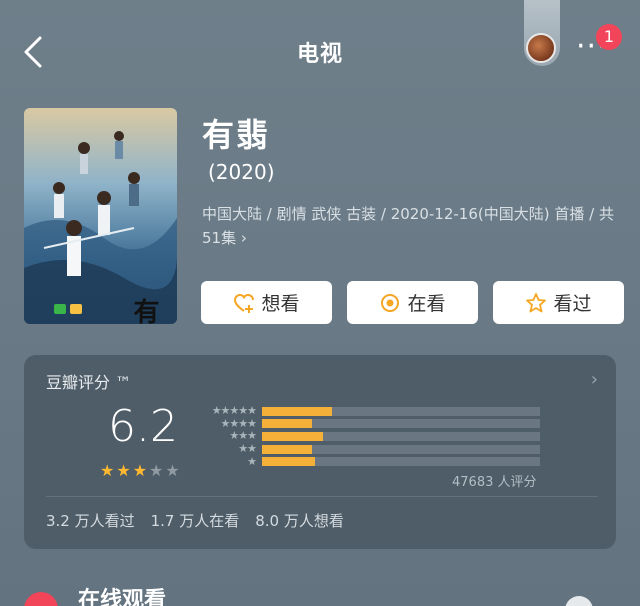 The image size is (640, 606). I want to click on online-watch-title: 在线观看, so click(122, 597).